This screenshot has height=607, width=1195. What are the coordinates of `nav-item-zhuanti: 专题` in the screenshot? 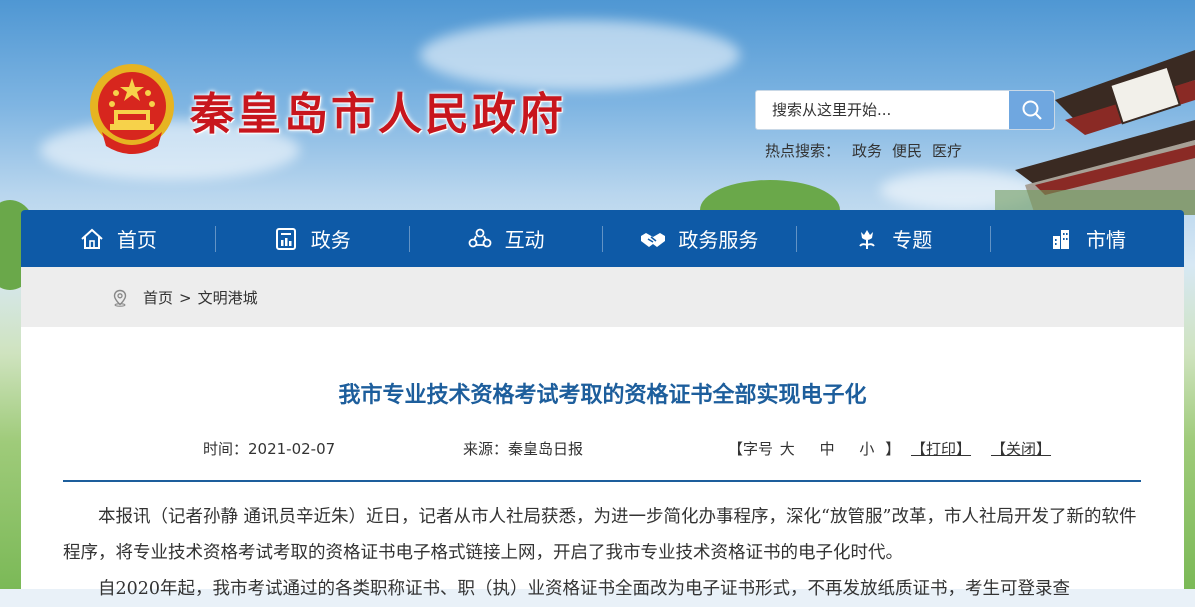 It's located at (893, 238).